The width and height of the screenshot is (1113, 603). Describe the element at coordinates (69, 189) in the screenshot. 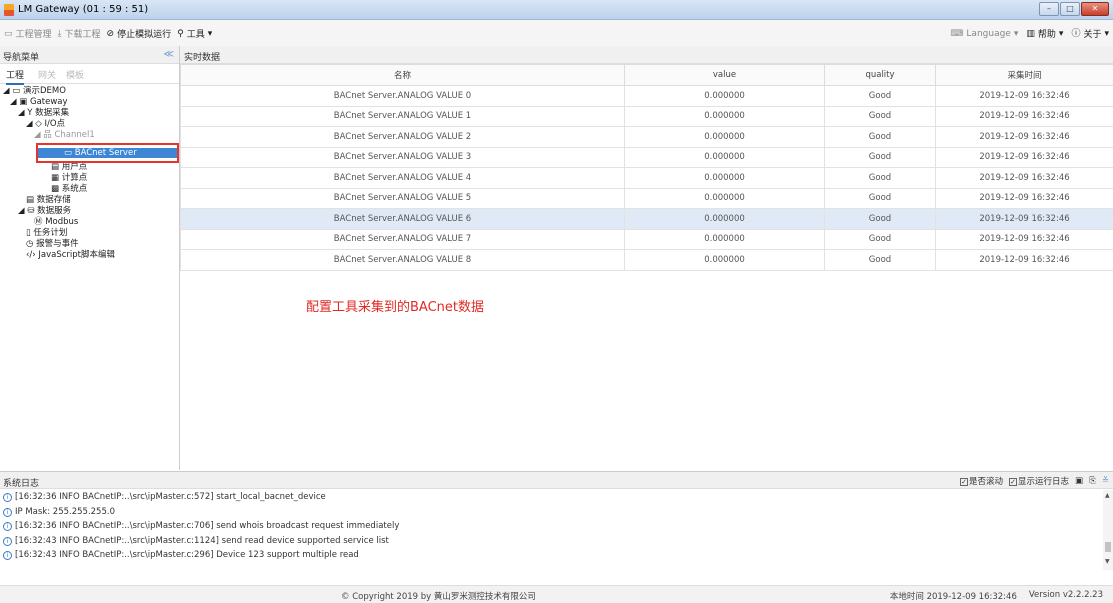

I see `tree-item-system-points: ▩ 系统点` at that location.